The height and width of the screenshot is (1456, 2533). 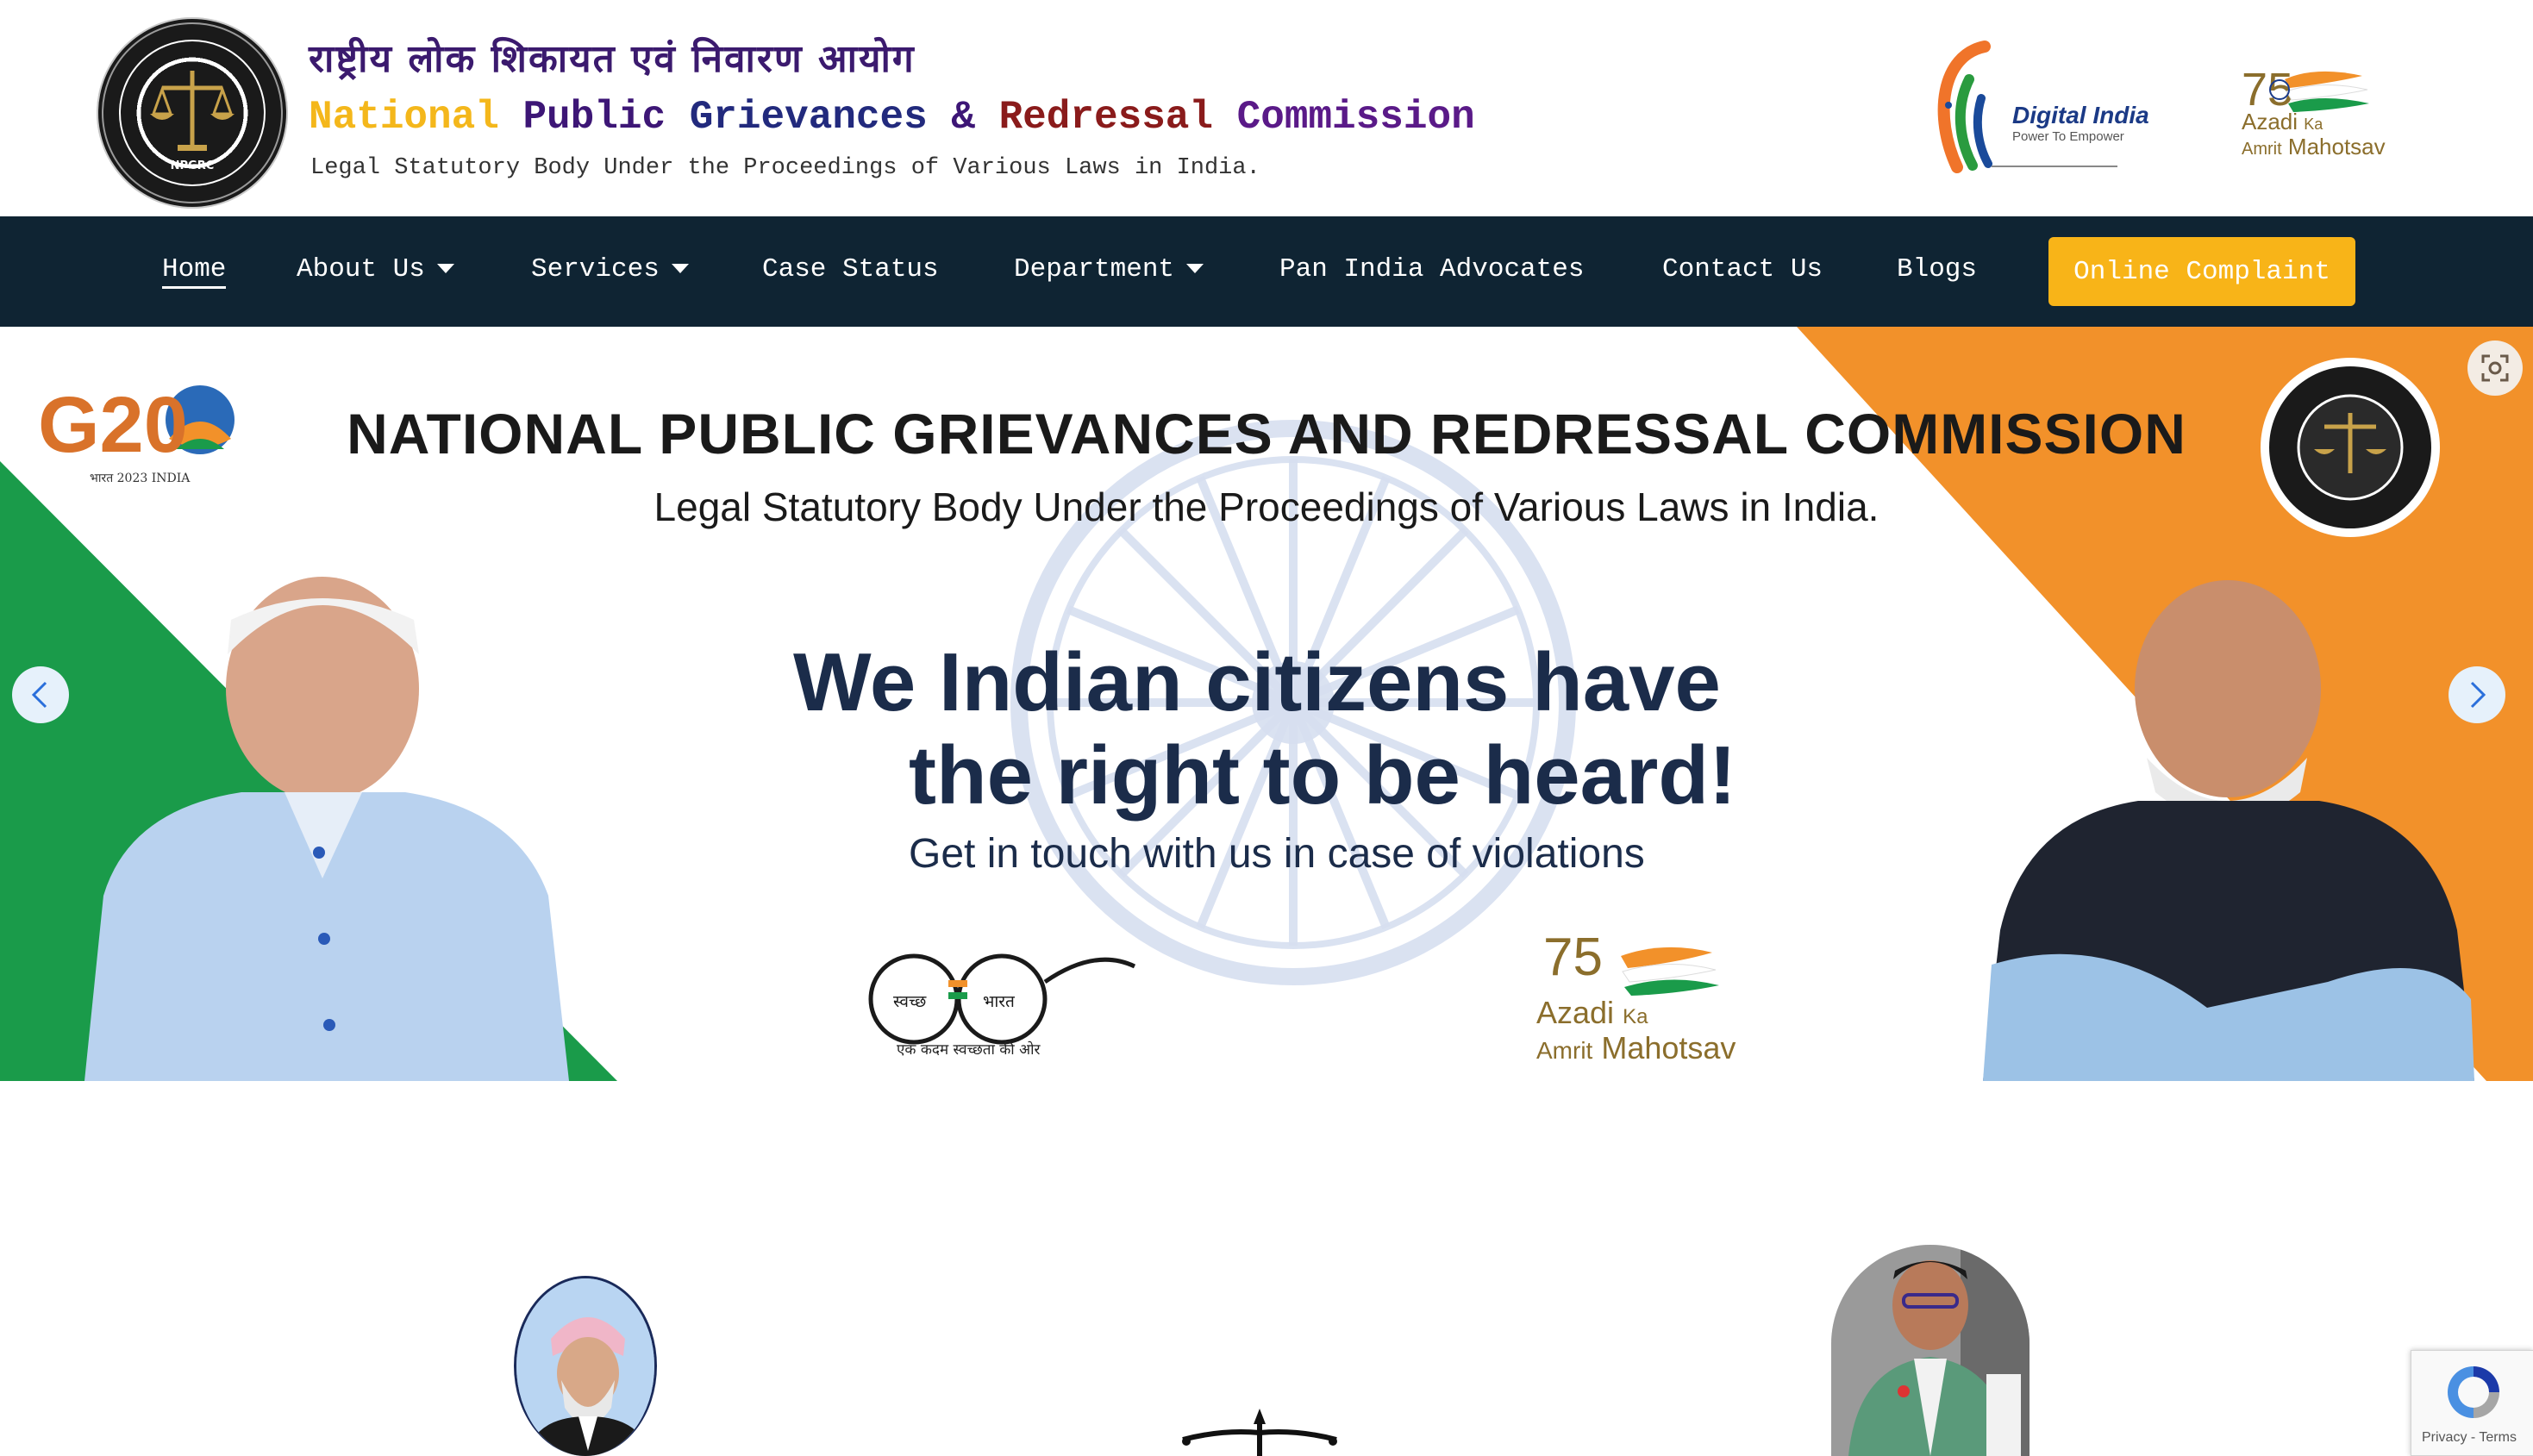 I want to click on aka-number: 75, so click(x=2267, y=90).